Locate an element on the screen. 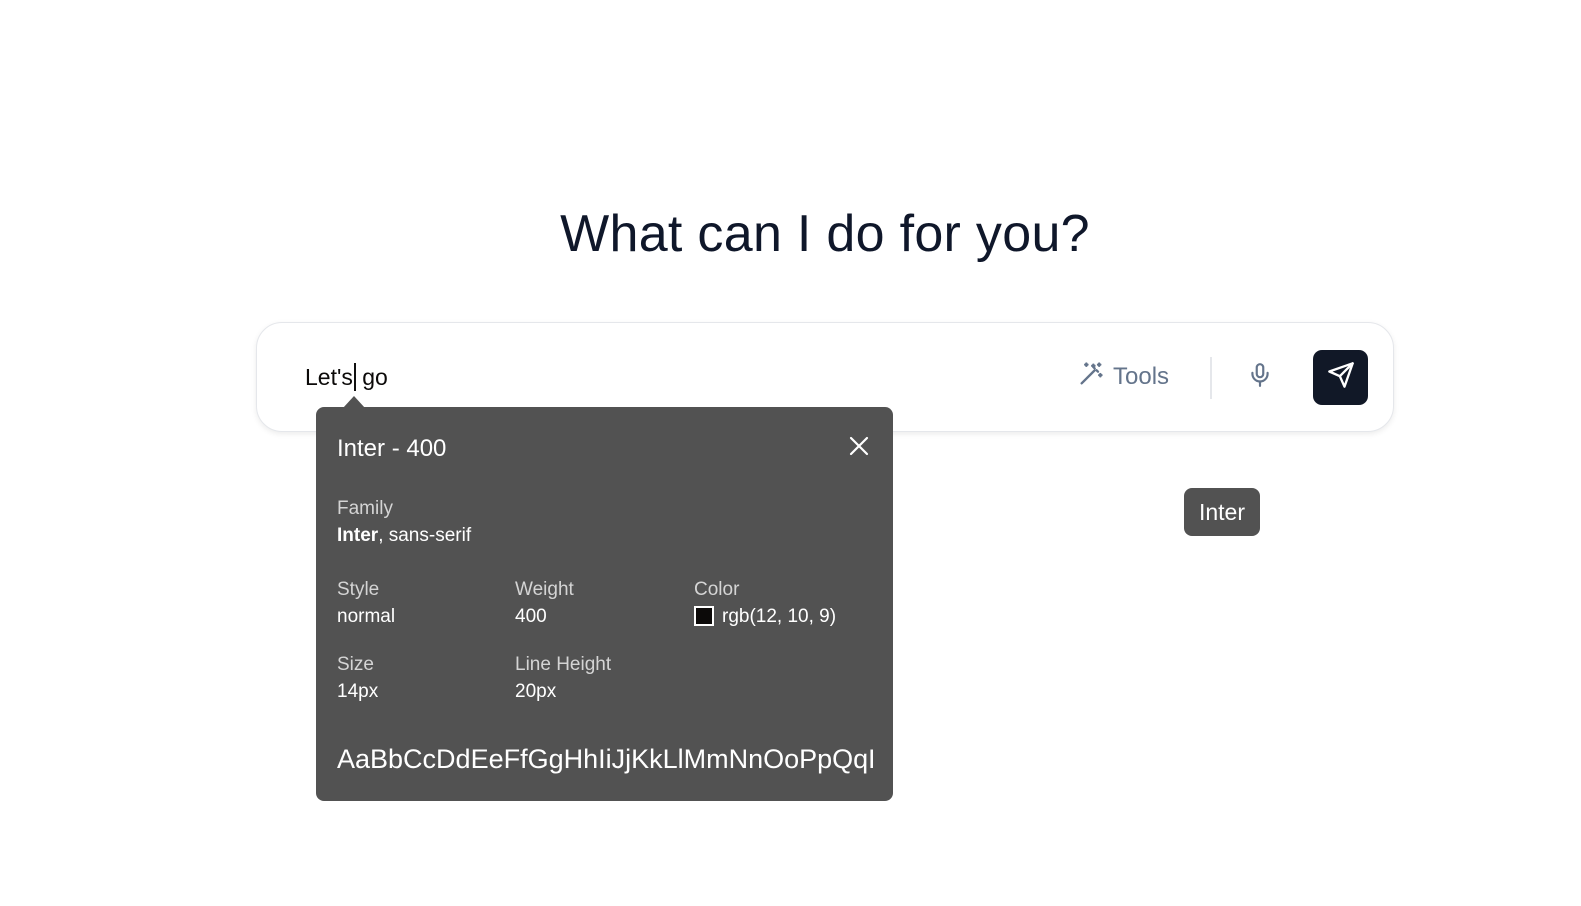 The height and width of the screenshot is (906, 1581). page-title: What can I do for you? is located at coordinates (825, 234).